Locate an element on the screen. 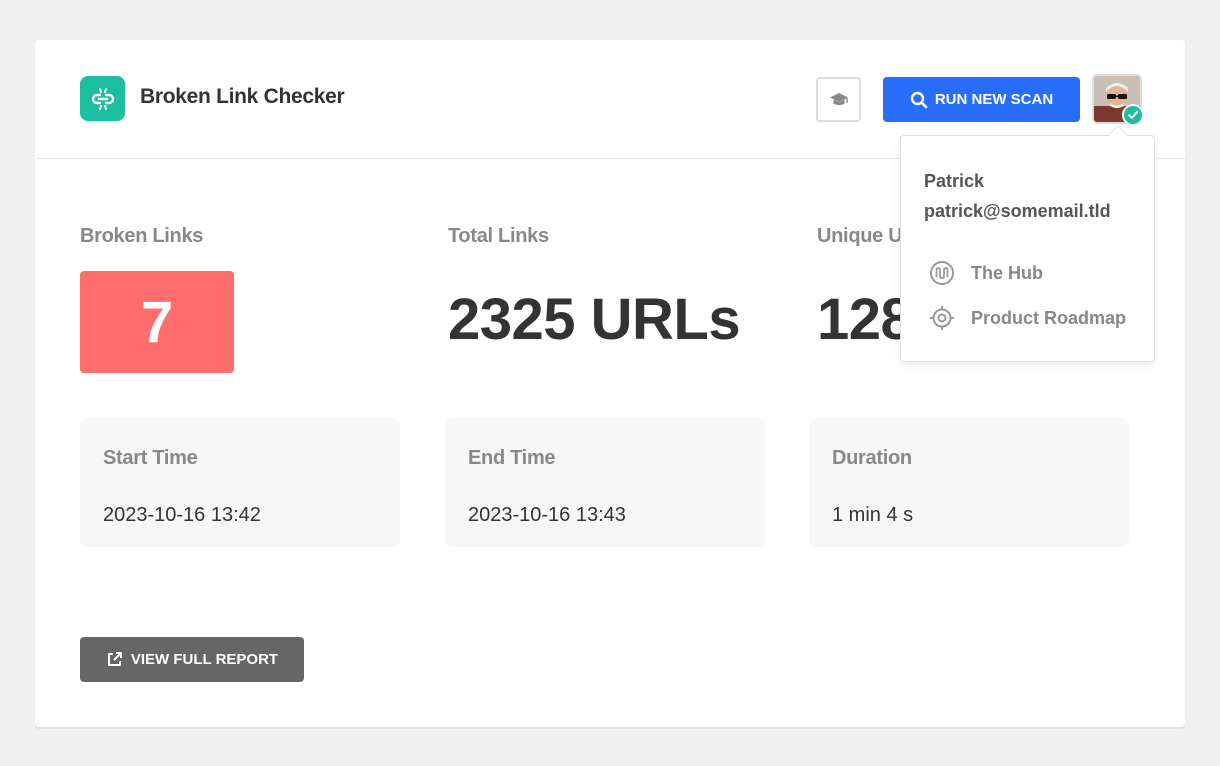  menu-item-product-roadmap: Product Roadmap is located at coordinates (1027, 318).